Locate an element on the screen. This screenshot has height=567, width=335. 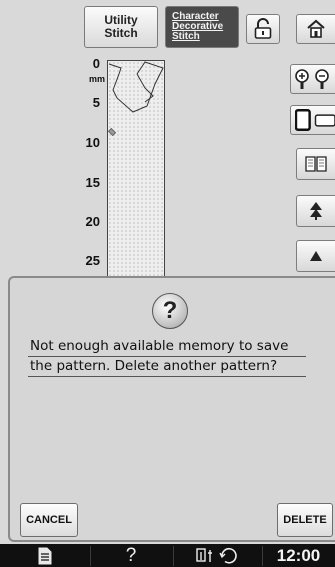
up-arrow-icon is located at coordinates (316, 256).